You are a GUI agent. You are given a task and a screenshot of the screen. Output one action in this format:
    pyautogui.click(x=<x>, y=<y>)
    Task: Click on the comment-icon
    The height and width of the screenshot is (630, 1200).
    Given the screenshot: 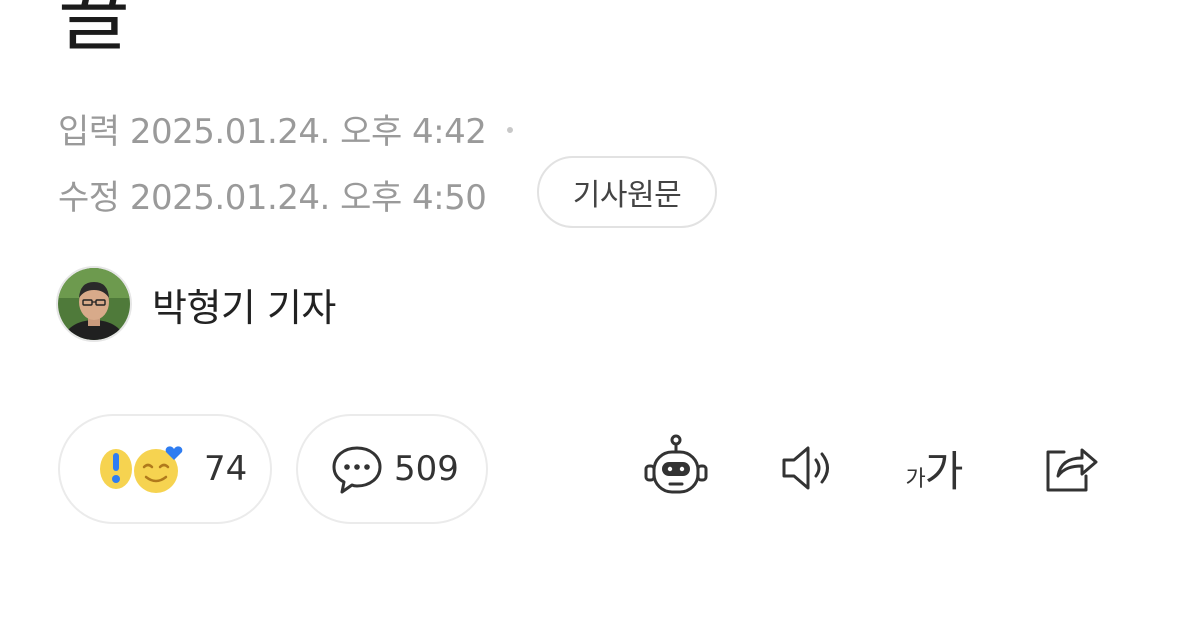 What is the action you would take?
    pyautogui.click(x=357, y=470)
    